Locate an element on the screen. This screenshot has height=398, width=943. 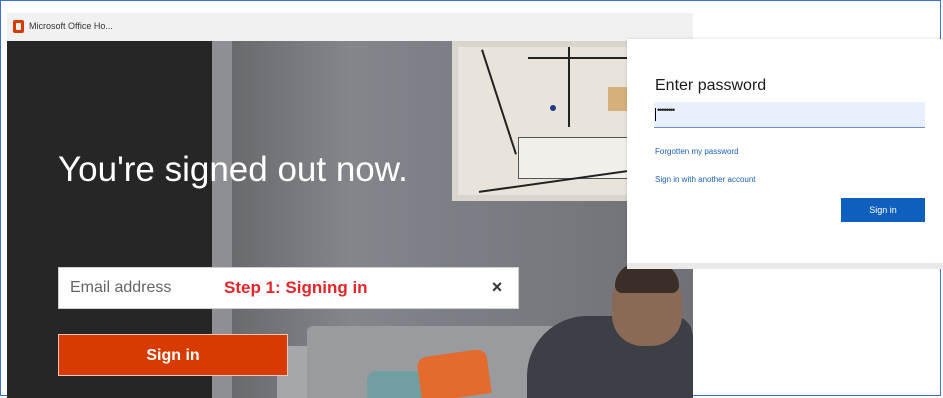
office-logo-icon is located at coordinates (18, 26).